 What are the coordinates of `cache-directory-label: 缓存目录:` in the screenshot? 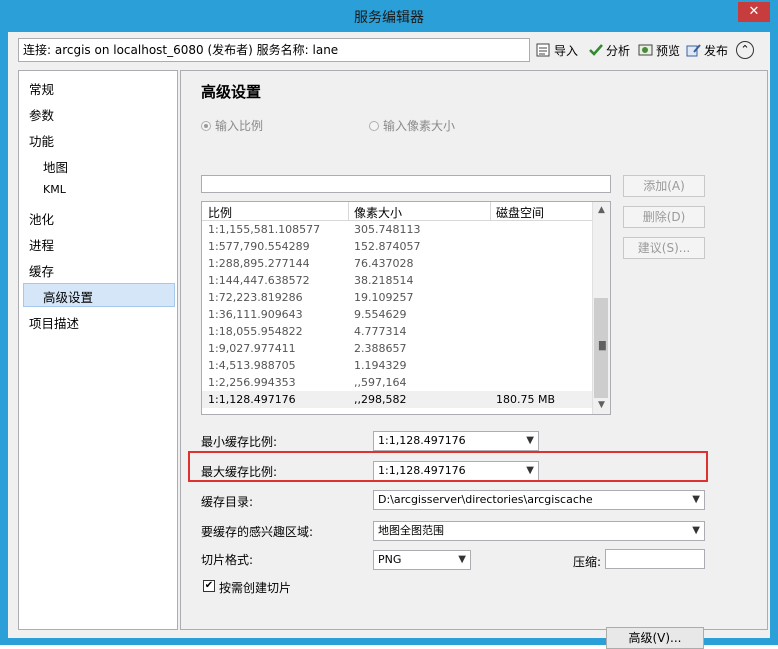 It's located at (227, 502).